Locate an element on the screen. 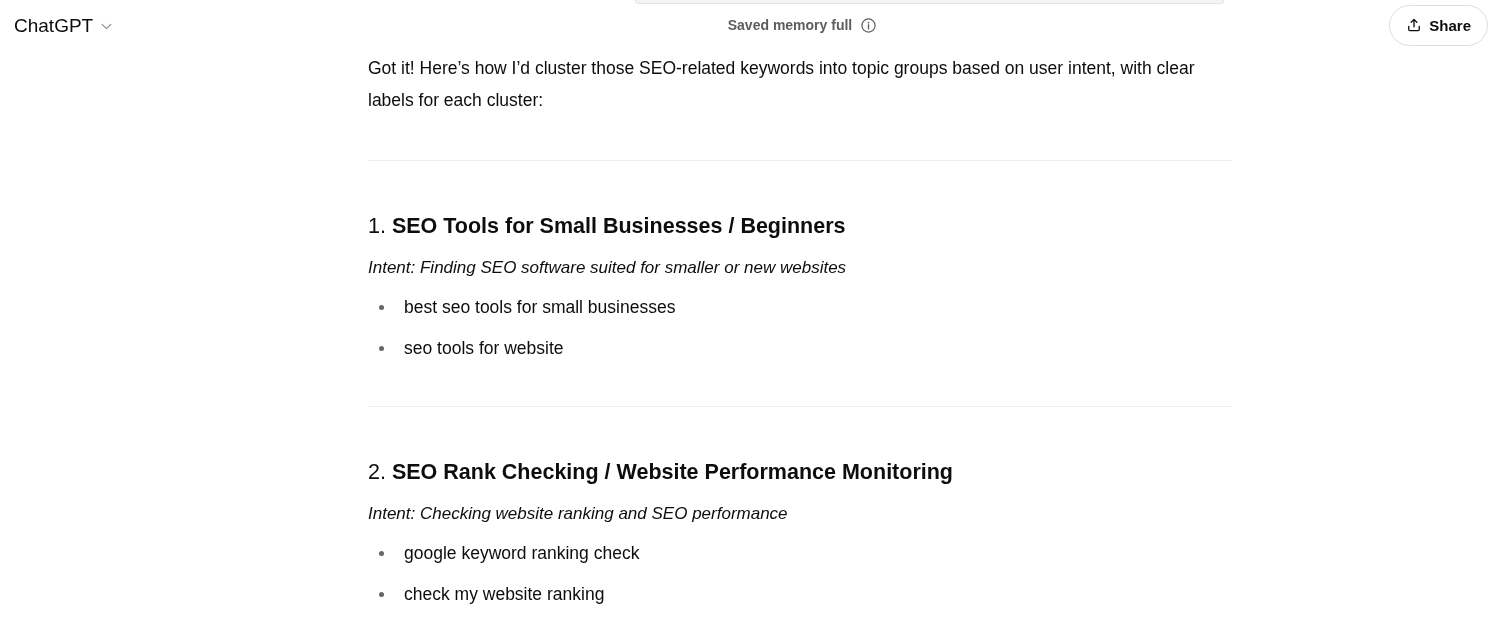 Image resolution: width=1510 pixels, height=624 pixels. keyword-text: google keyword ranking check is located at coordinates (522, 553).